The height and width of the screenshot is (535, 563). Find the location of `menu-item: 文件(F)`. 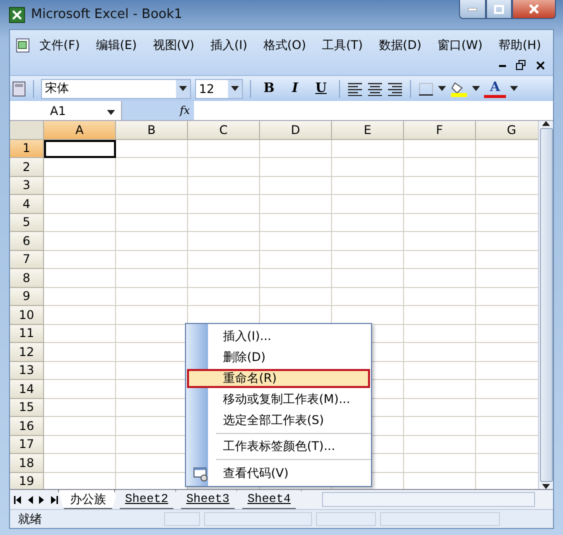

menu-item: 文件(F) is located at coordinates (60, 45).